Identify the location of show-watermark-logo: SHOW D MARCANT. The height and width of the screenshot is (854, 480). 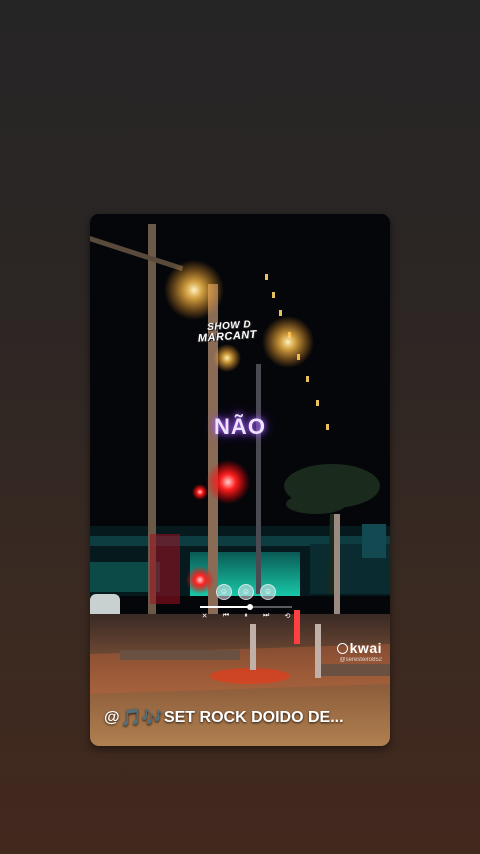
(238, 337).